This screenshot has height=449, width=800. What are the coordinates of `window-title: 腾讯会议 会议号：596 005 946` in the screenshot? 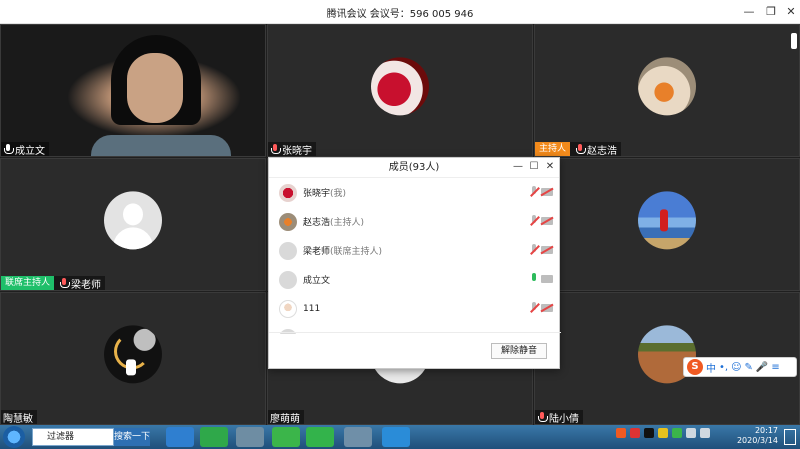 It's located at (400, 14).